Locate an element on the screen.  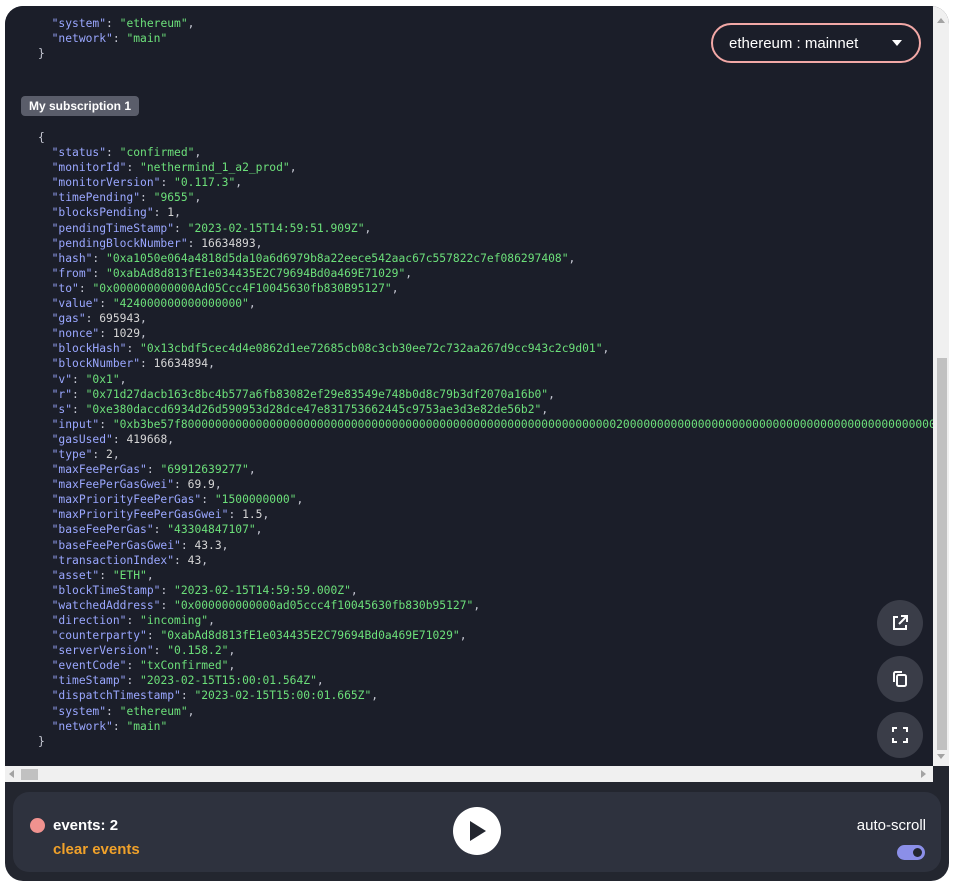
json-key: "maxFeePerGasGwei" is located at coordinates (113, 485).